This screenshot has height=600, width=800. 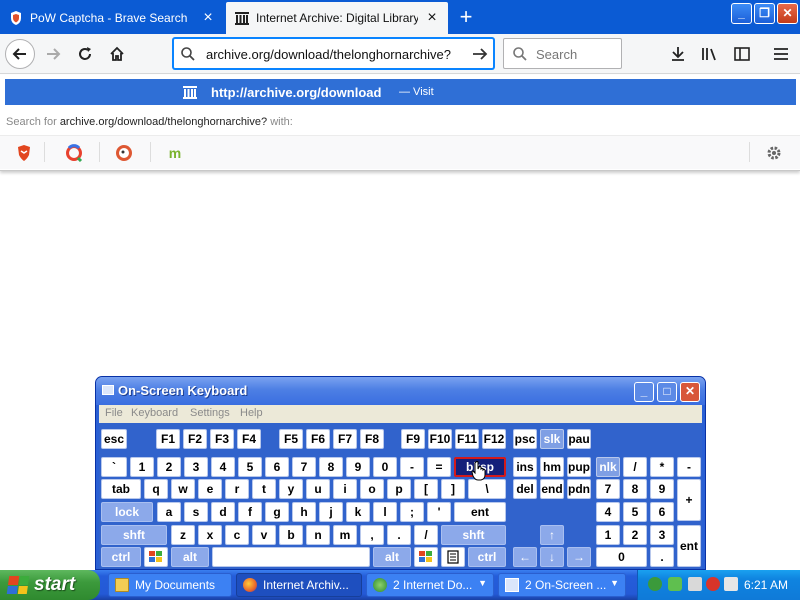 I want to click on maximize-window-icon: □, so click(x=667, y=392).